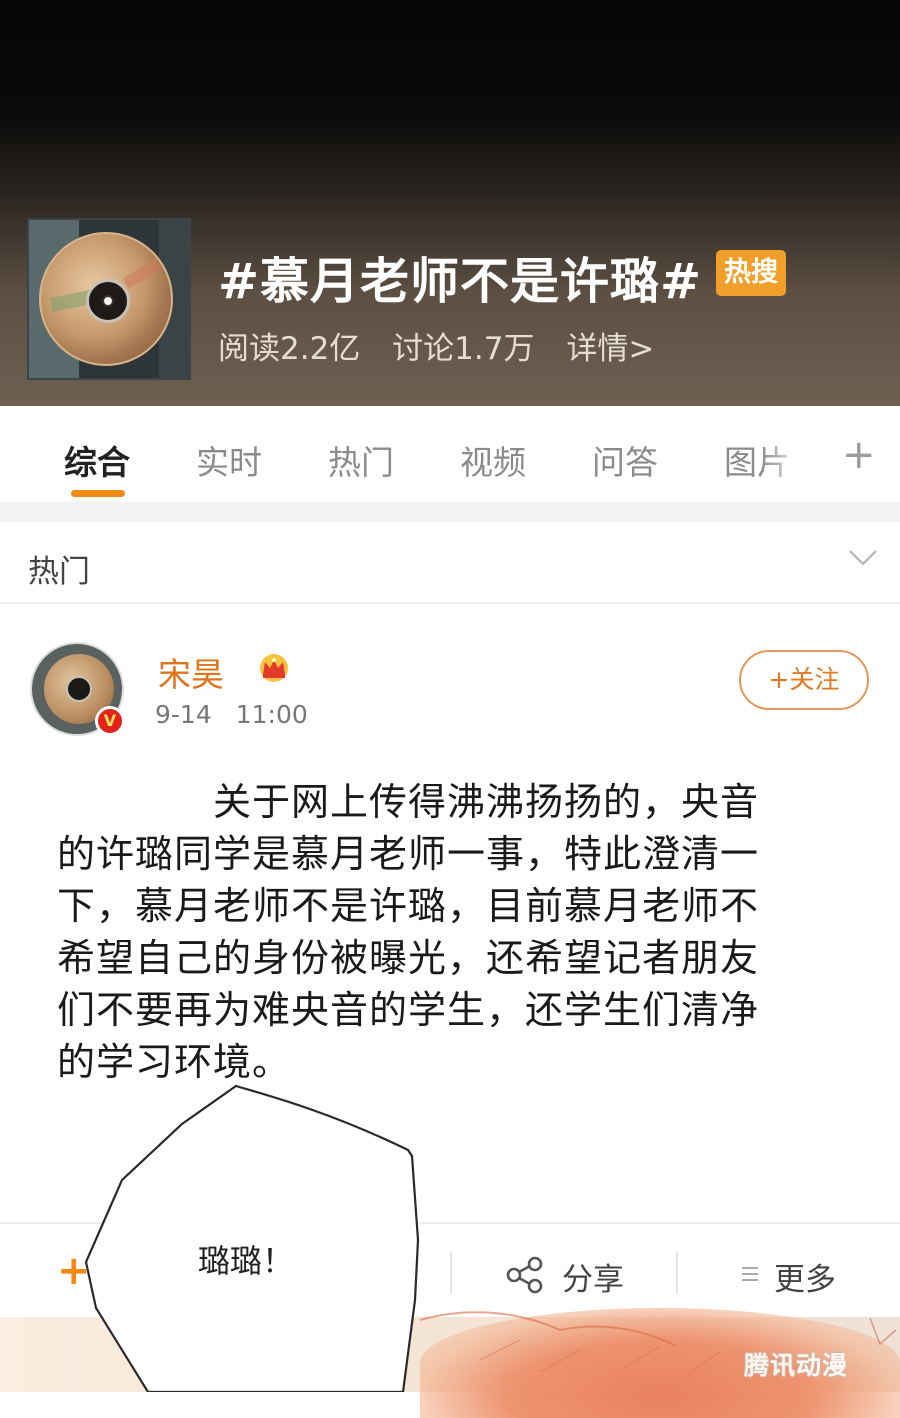  What do you see at coordinates (79, 689) in the screenshot?
I see `avatar-disc-center` at bounding box center [79, 689].